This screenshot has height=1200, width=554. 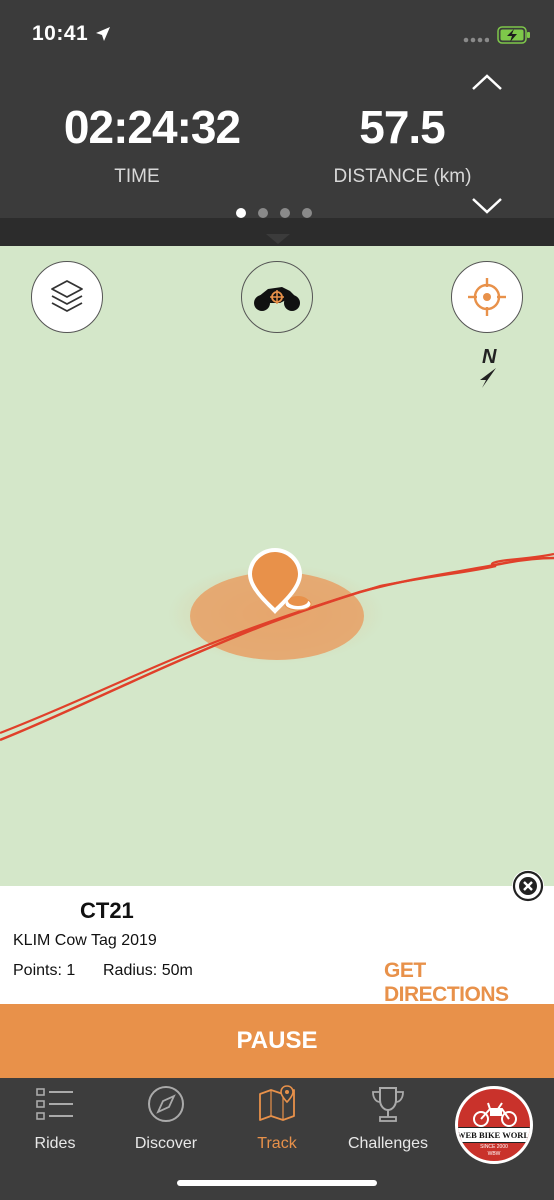 I want to click on pointer-notch, so click(x=278, y=239).